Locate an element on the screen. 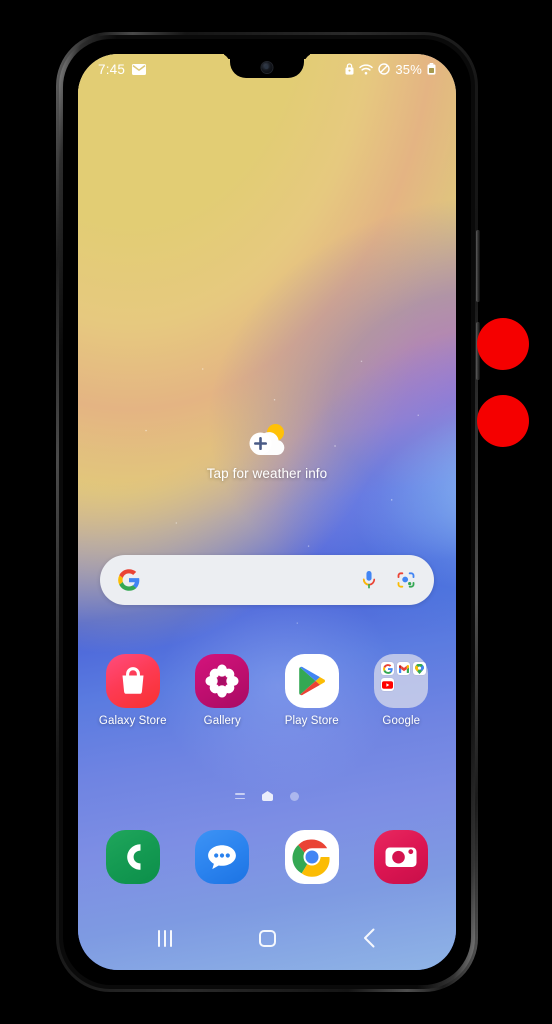  add-weather-cloud-icon is located at coordinates (267, 440).